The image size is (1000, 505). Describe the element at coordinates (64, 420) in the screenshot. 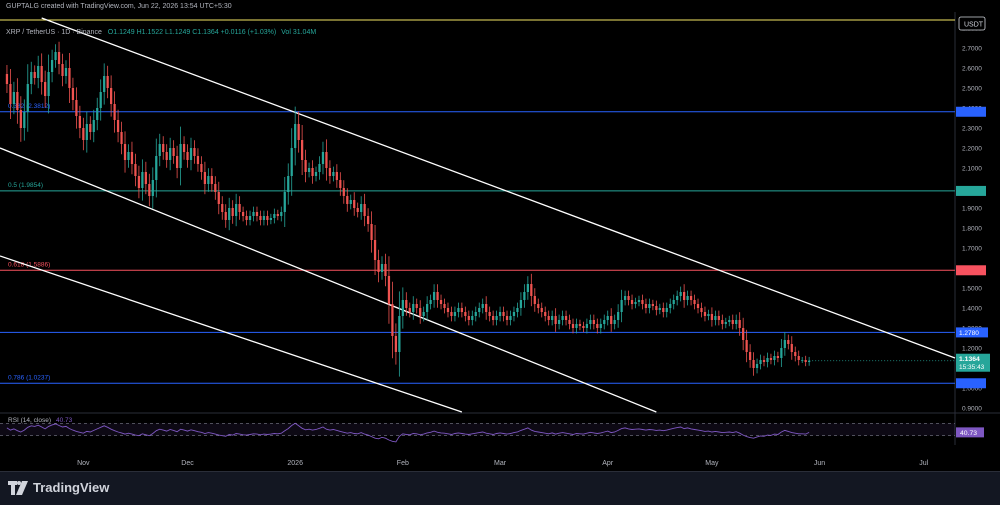

I see `rsi-value-inline: 40.73` at that location.